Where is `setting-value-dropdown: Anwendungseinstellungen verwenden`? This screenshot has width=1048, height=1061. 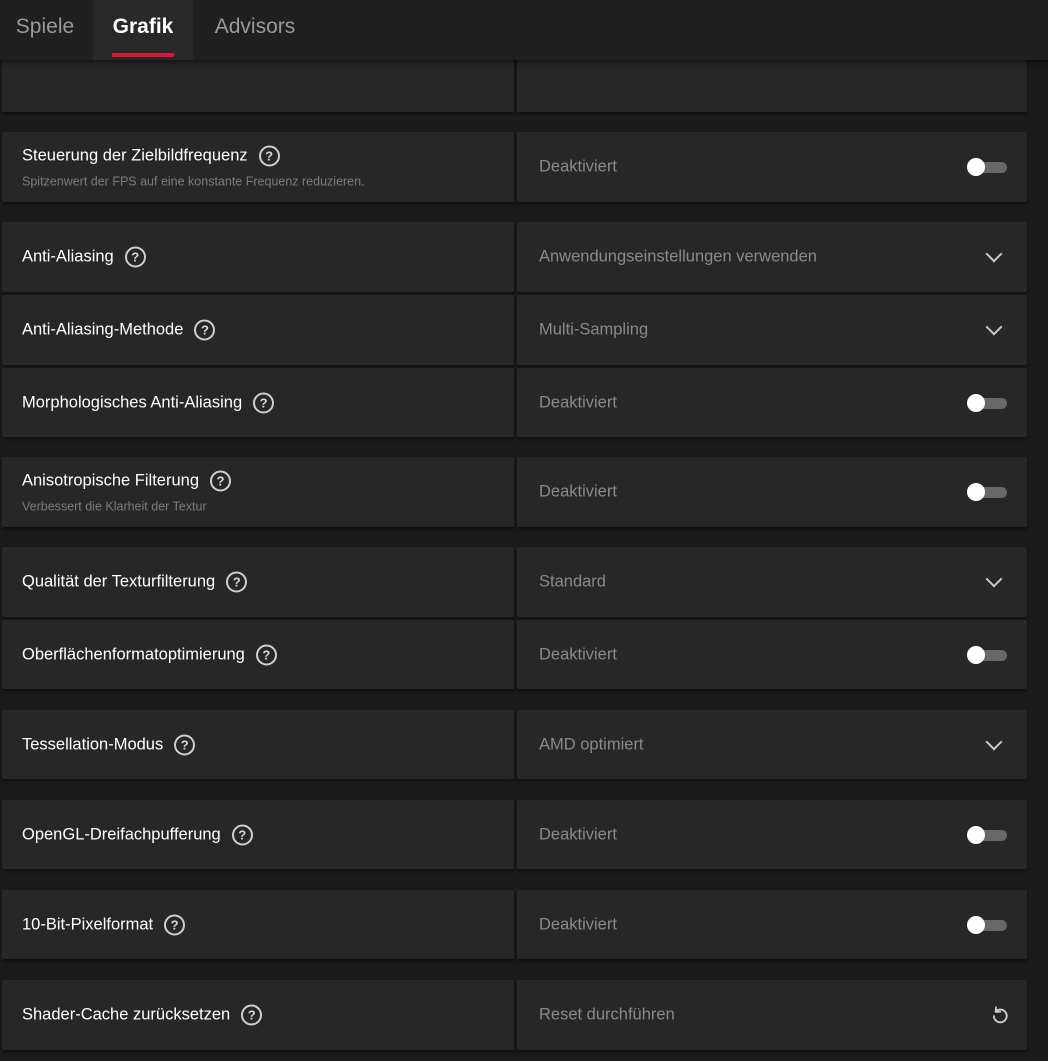
setting-value-dropdown: Anwendungseinstellungen verwenden is located at coordinates (772, 257).